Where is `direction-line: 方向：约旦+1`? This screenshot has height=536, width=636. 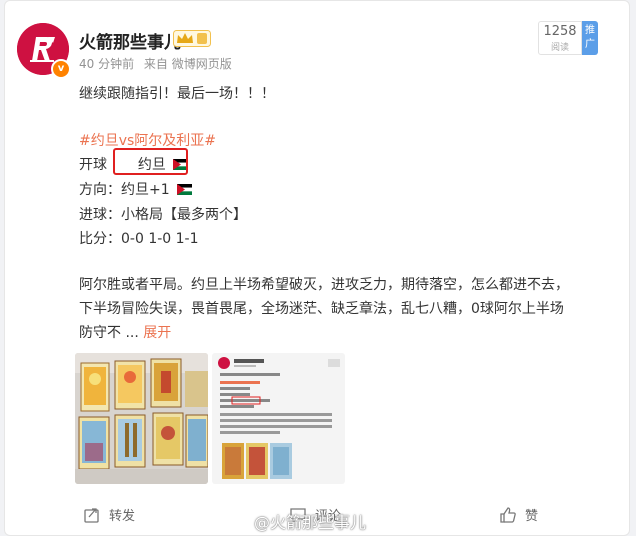
direction-line: 方向：约旦+1 is located at coordinates (136, 189).